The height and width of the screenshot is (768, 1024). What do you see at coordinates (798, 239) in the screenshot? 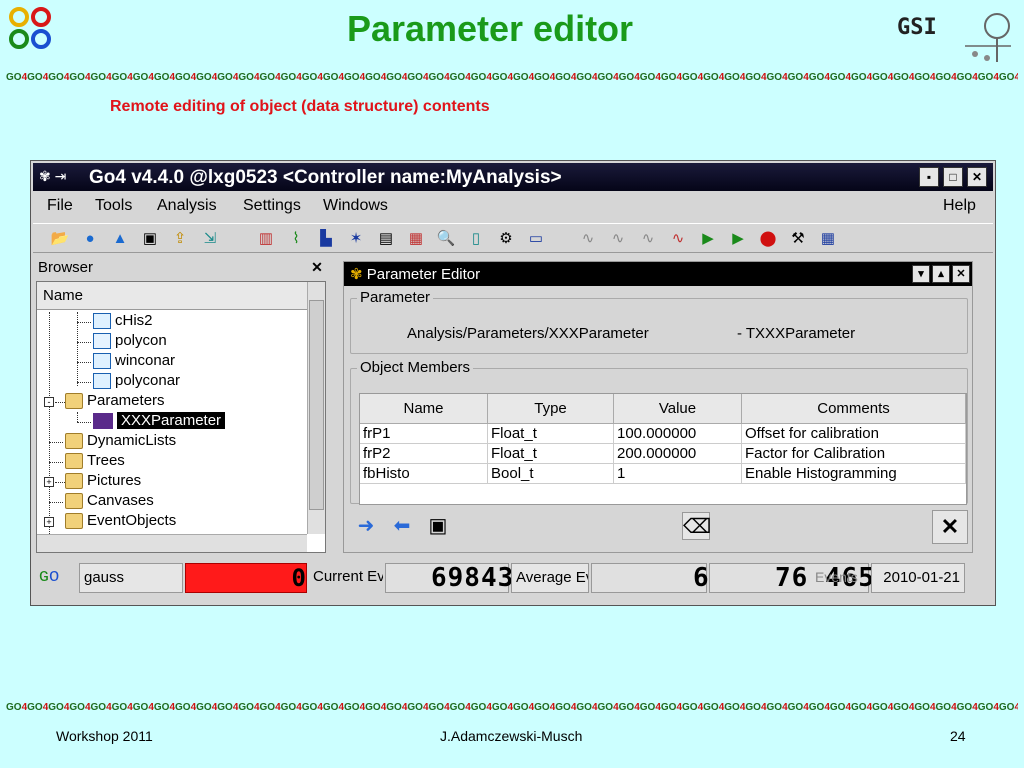
I see `tools-icon: ⚒` at bounding box center [798, 239].